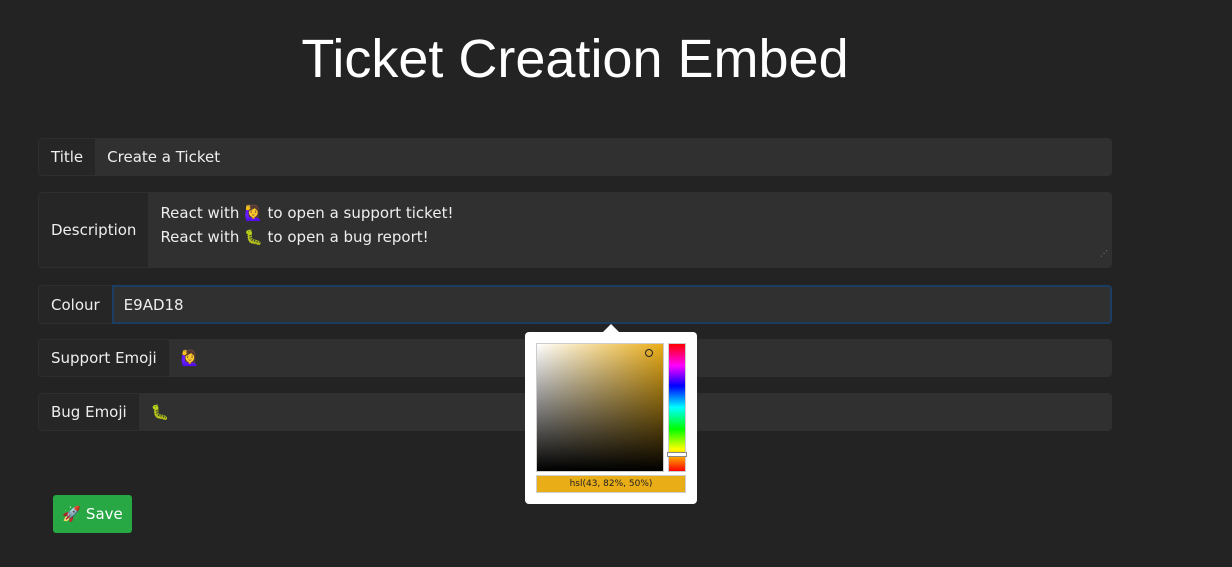 The width and height of the screenshot is (1232, 567). What do you see at coordinates (88, 412) in the screenshot?
I see `bug-emoji-label: Bug Emoji` at bounding box center [88, 412].